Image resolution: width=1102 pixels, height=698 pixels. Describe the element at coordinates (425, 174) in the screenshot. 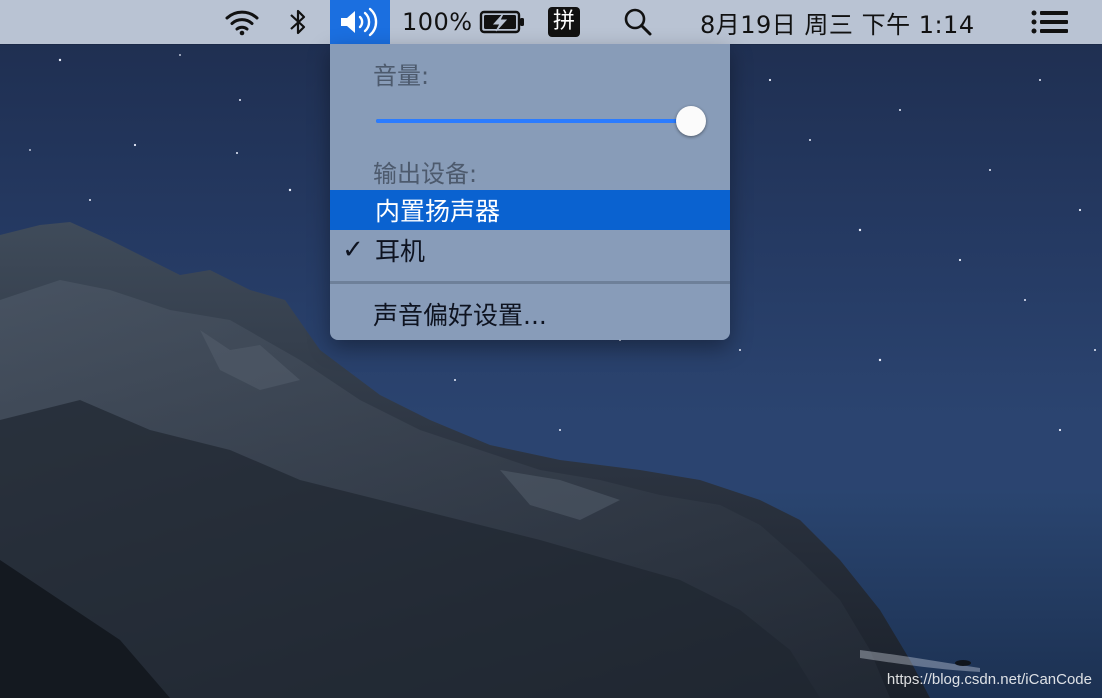

I see `output-devices-label: 输出设备:` at that location.